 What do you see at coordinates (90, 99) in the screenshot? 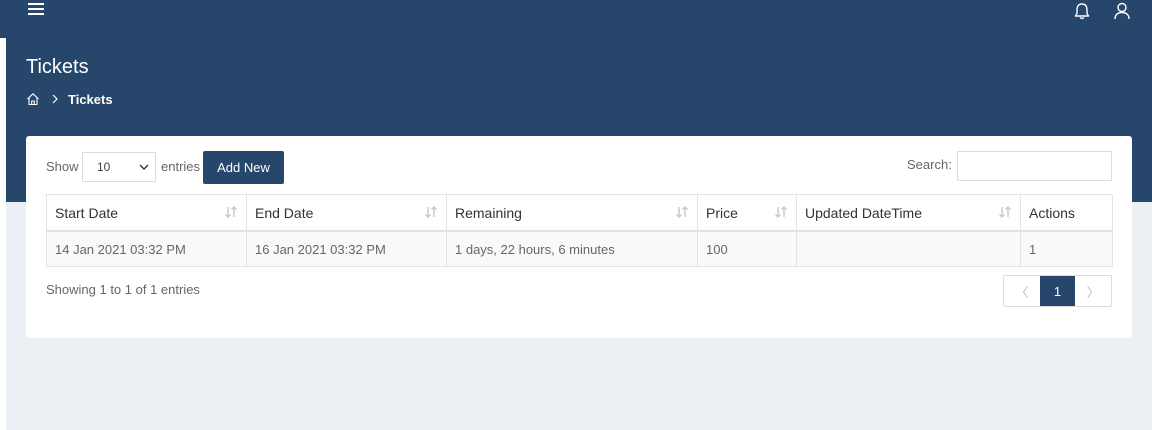
I see `breadcrumb-current: Tickets` at bounding box center [90, 99].